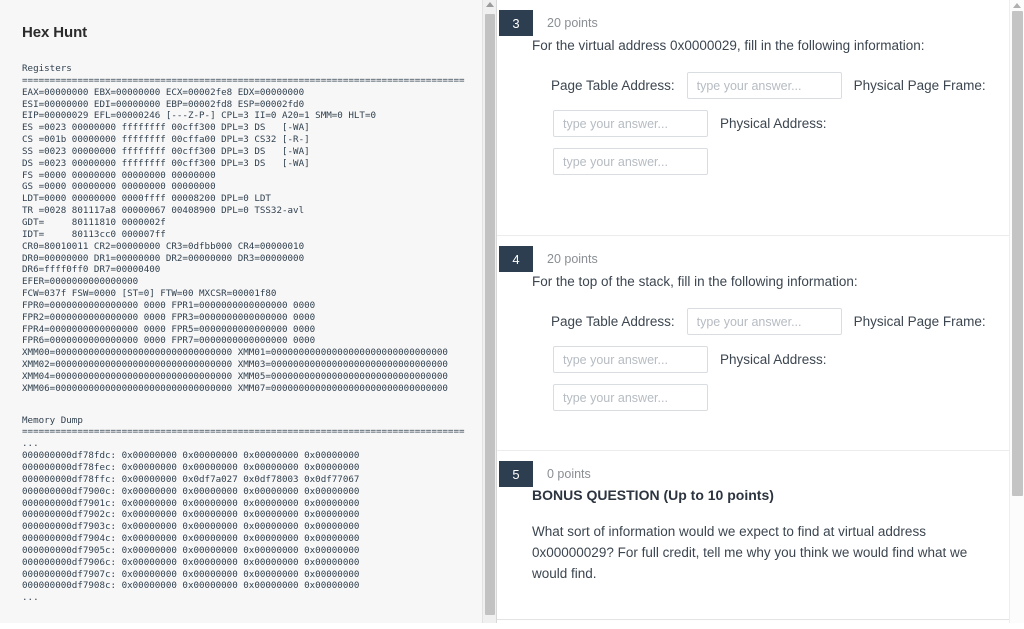  What do you see at coordinates (55, 32) in the screenshot?
I see `page-title: Hex Hunt` at bounding box center [55, 32].